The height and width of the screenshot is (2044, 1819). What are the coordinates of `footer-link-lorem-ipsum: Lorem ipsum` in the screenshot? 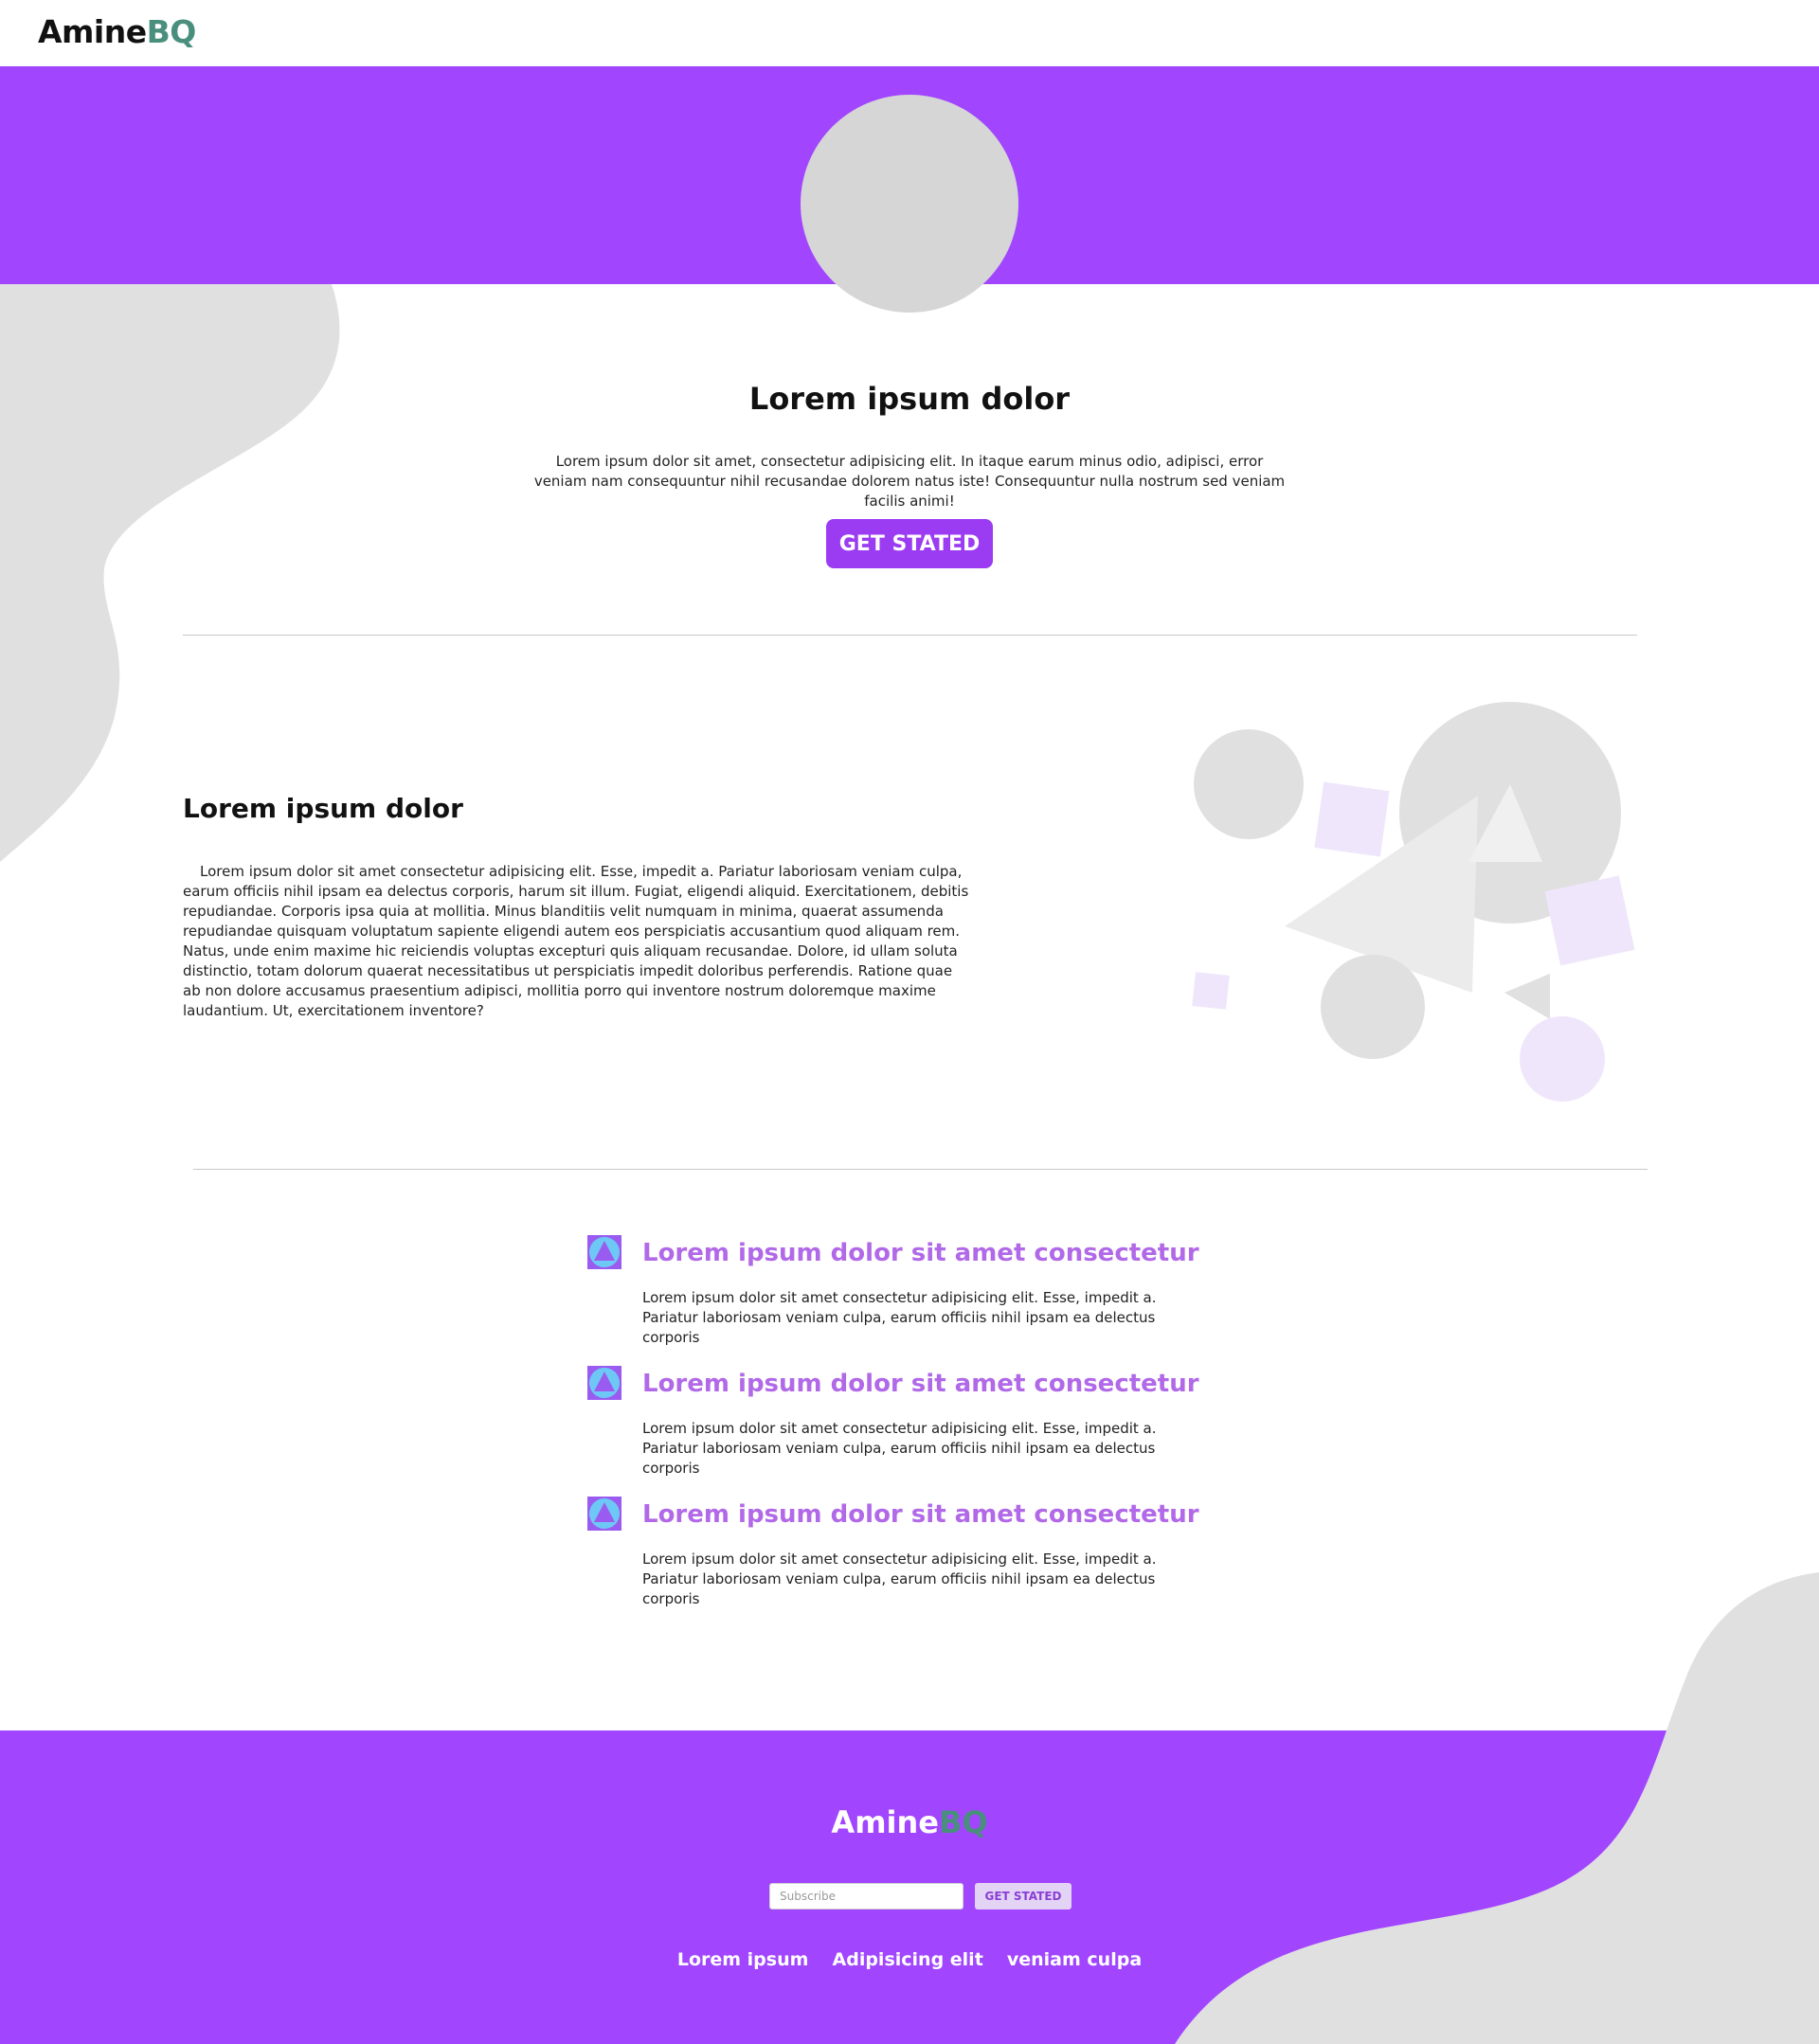 It's located at (743, 1959).